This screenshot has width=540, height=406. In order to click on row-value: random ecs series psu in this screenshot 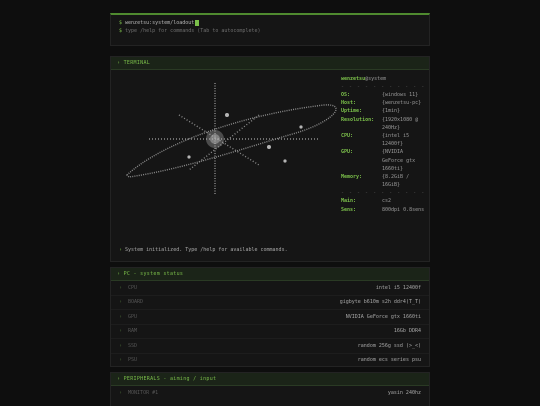, I will do `click(389, 360)`.